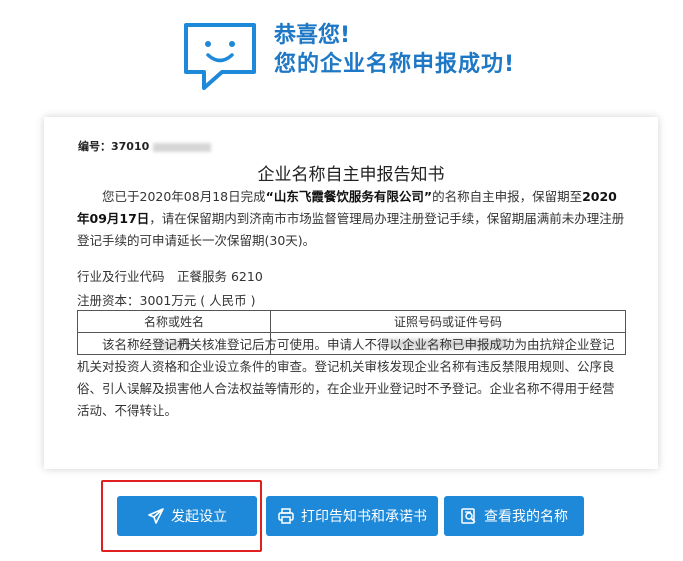  Describe the element at coordinates (220, 56) in the screenshot. I see `chat-bubble-smile-icon` at that location.